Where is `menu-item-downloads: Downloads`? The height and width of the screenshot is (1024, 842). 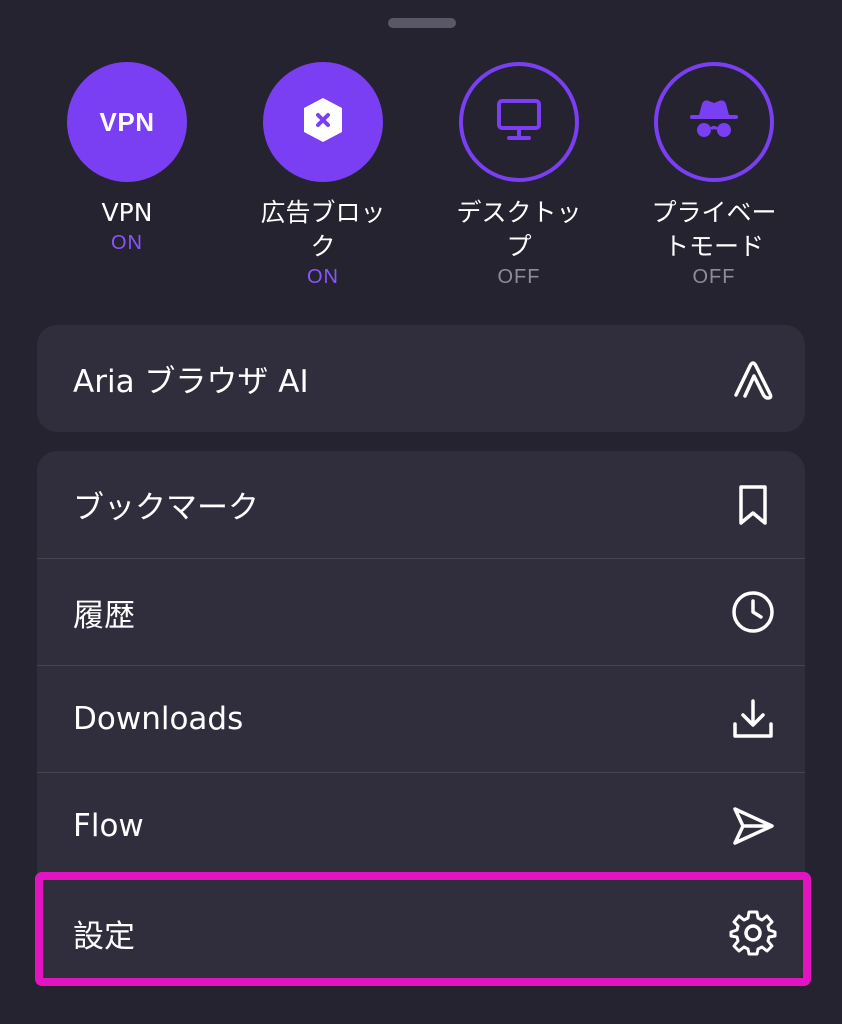
menu-item-downloads: Downloads is located at coordinates (421, 718).